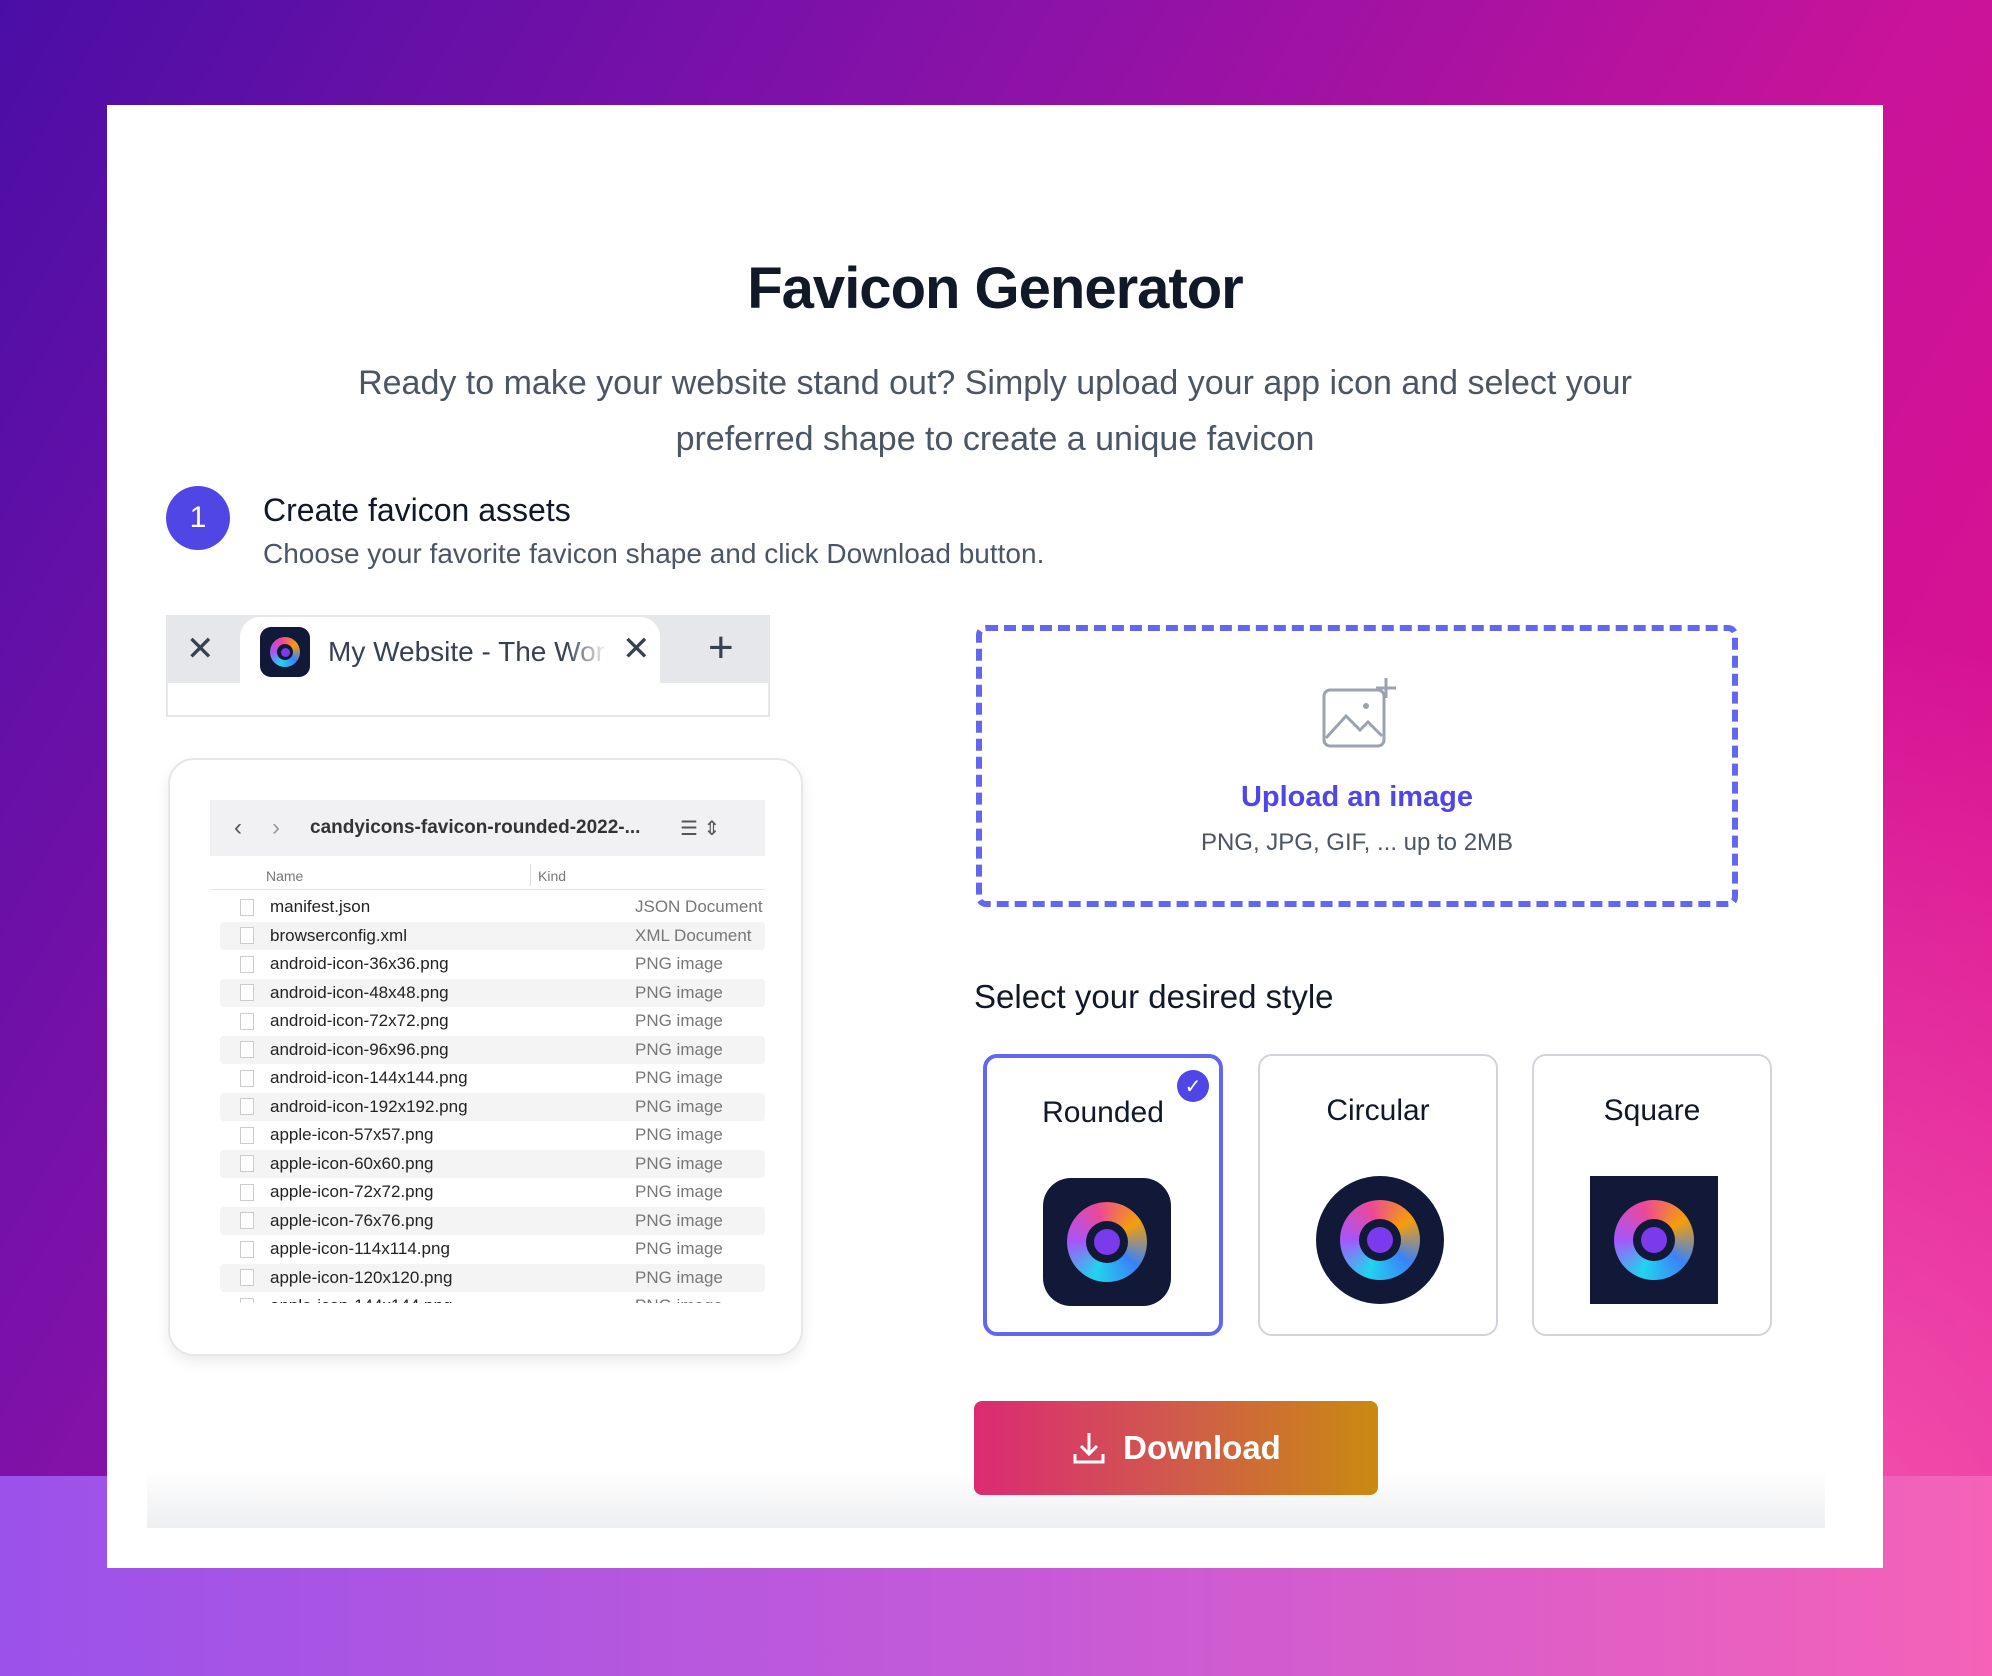 The width and height of the screenshot is (1992, 1676). What do you see at coordinates (492, 935) in the screenshot?
I see `file-row: browserconfig.xml XML Document` at bounding box center [492, 935].